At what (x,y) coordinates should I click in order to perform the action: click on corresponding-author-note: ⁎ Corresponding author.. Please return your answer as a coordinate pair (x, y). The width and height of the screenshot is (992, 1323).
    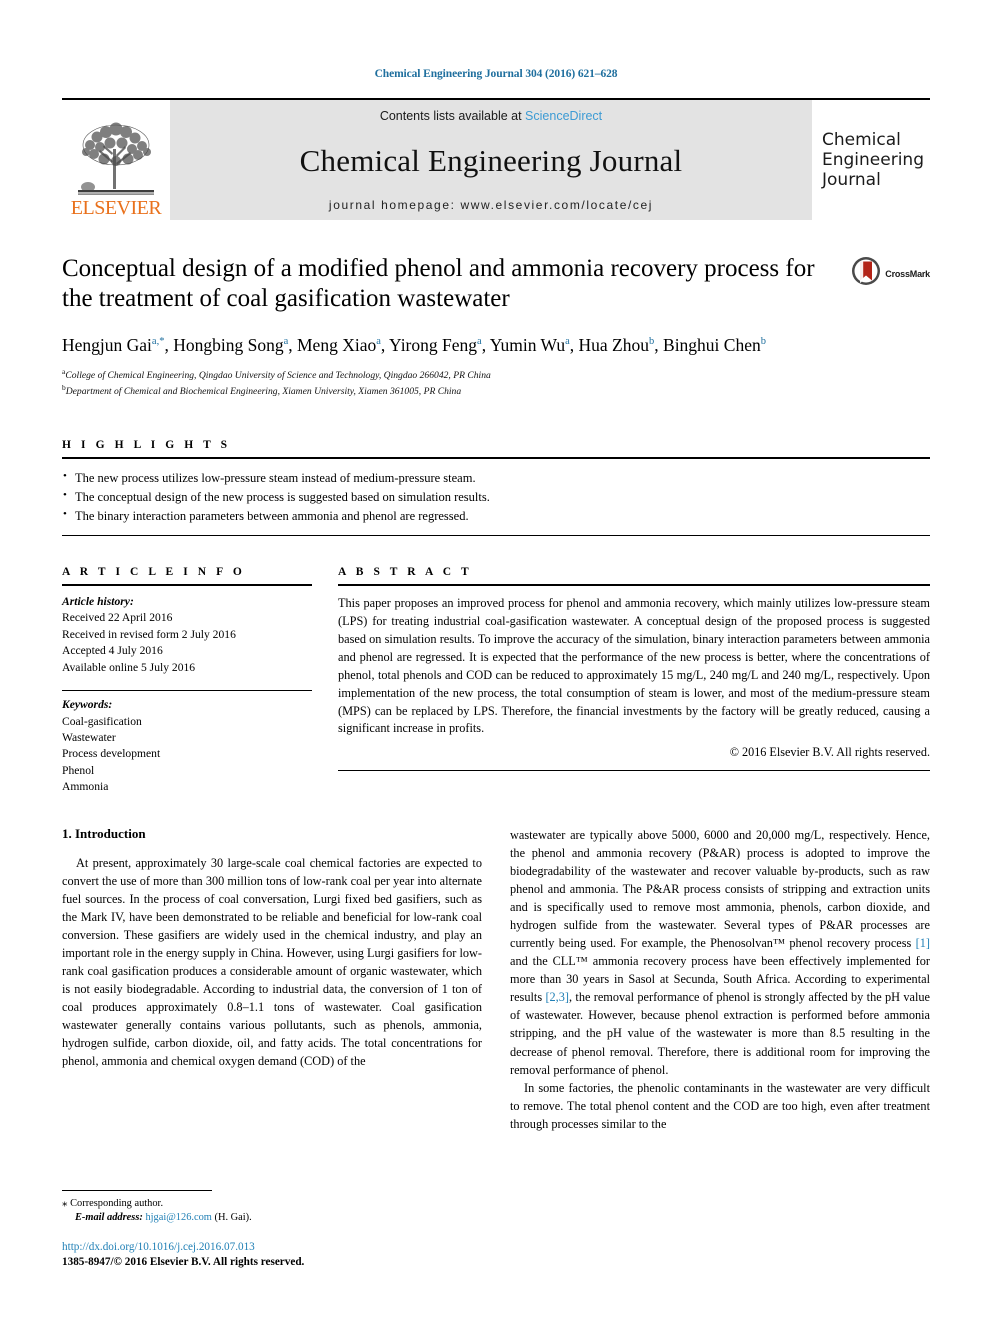
    Looking at the image, I should click on (276, 1204).